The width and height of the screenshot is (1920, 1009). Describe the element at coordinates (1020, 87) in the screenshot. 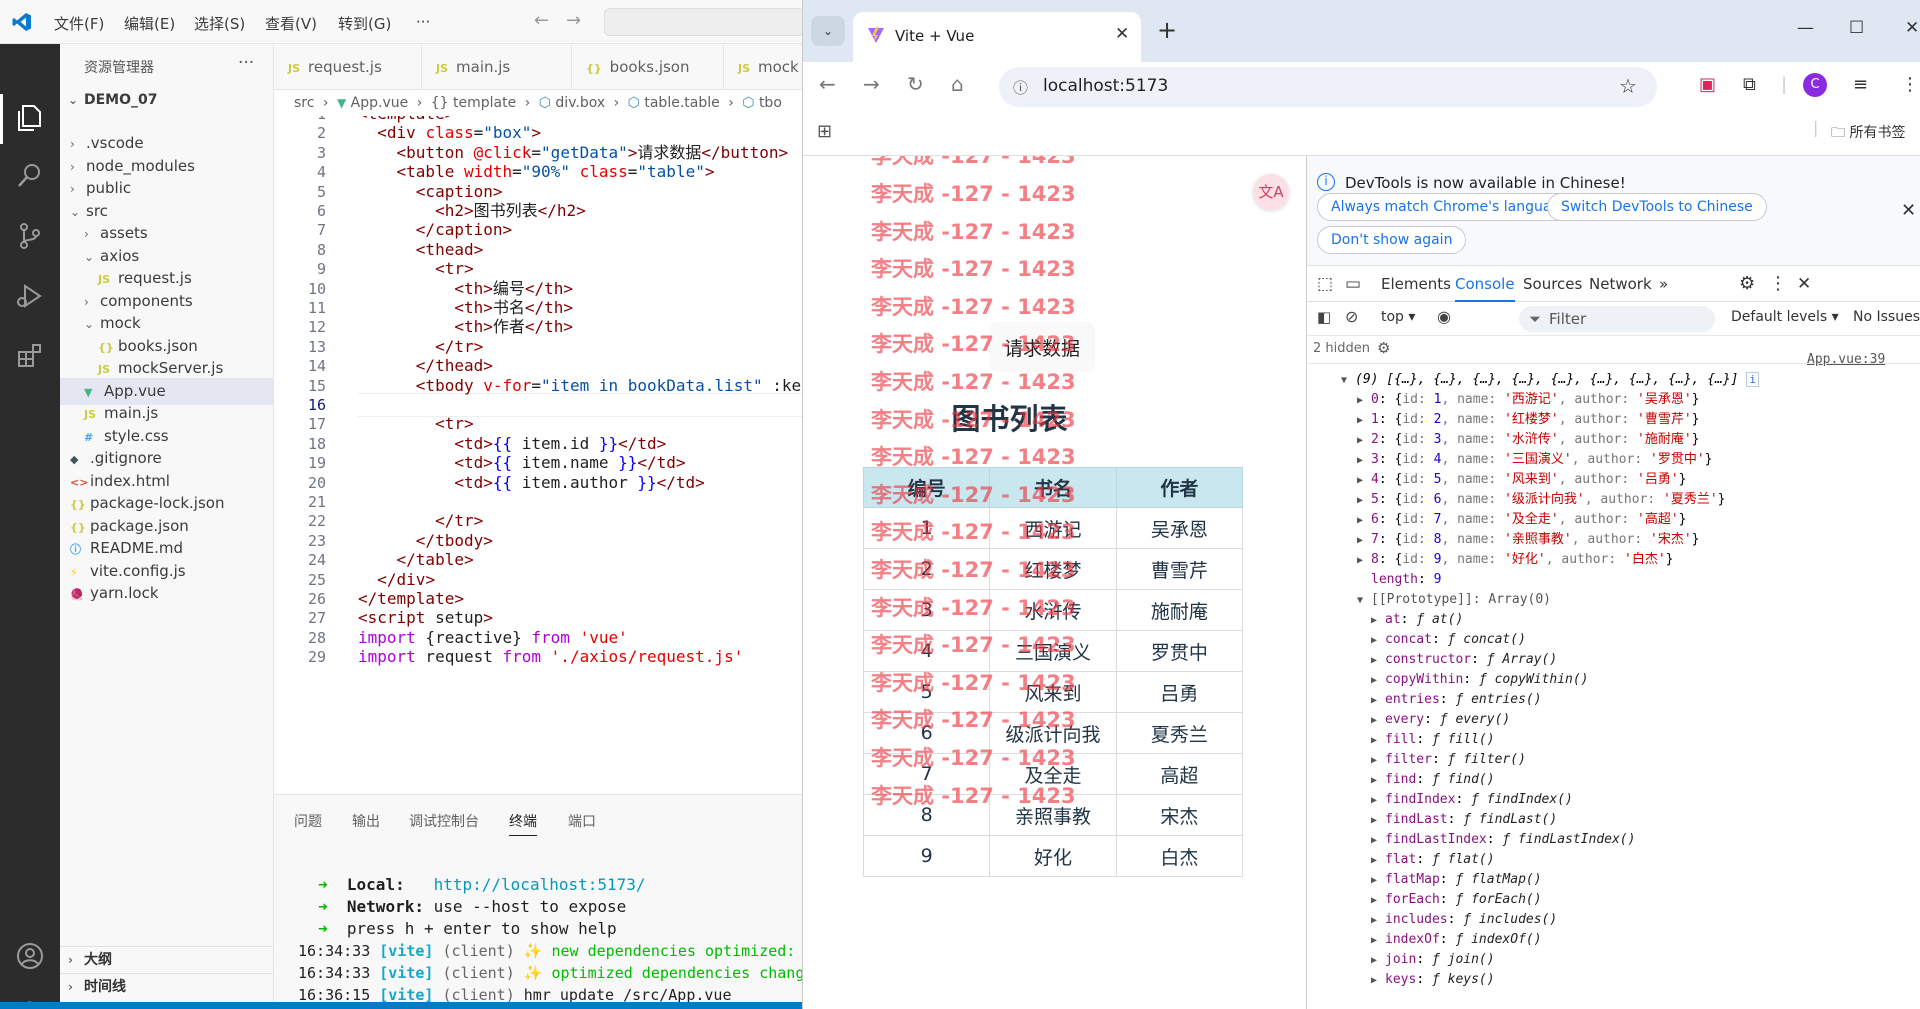

I see `site-info-icon: ⓘ` at that location.